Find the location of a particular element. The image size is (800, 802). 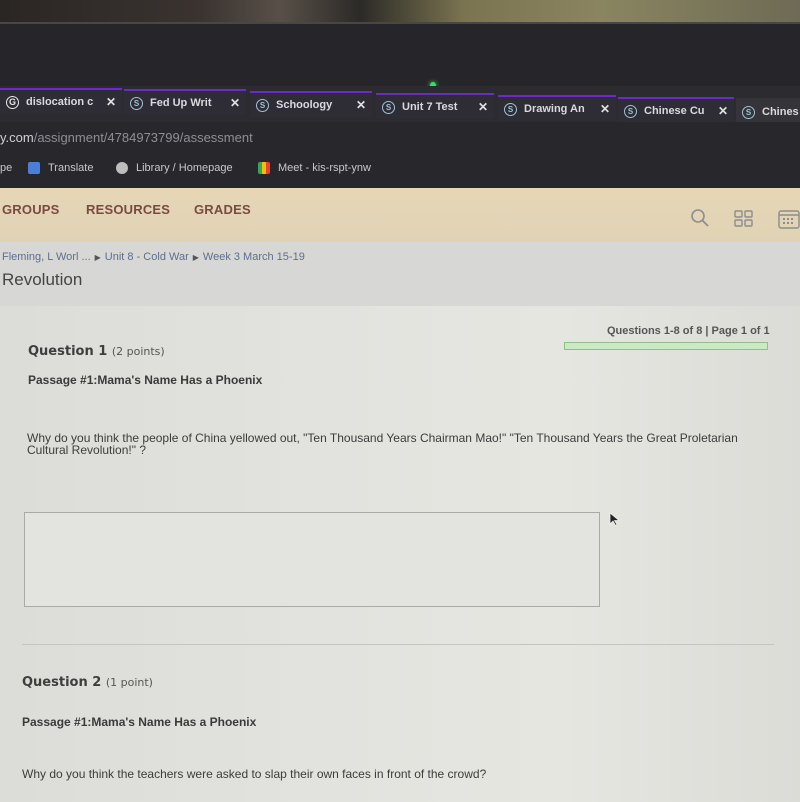

tab-label: Chinese Cu is located at coordinates (674, 111).